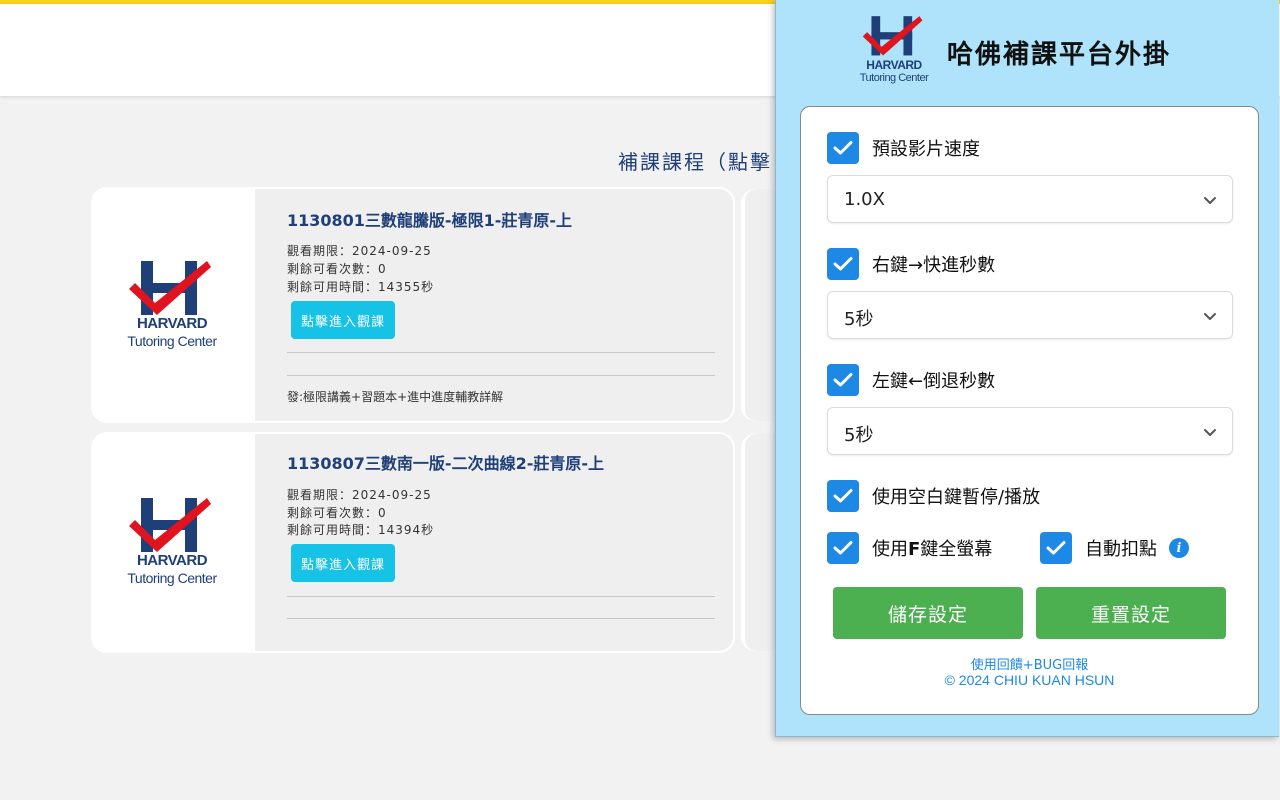 The height and width of the screenshot is (800, 1280). What do you see at coordinates (926, 149) in the screenshot?
I see `speed-label: 預設影片速度` at bounding box center [926, 149].